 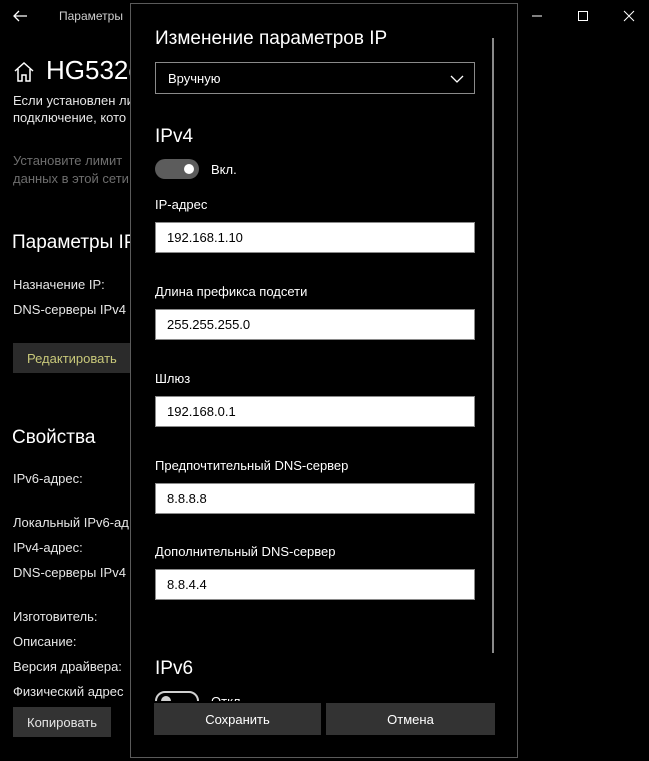 I want to click on scrollbar, so click(x=493, y=345).